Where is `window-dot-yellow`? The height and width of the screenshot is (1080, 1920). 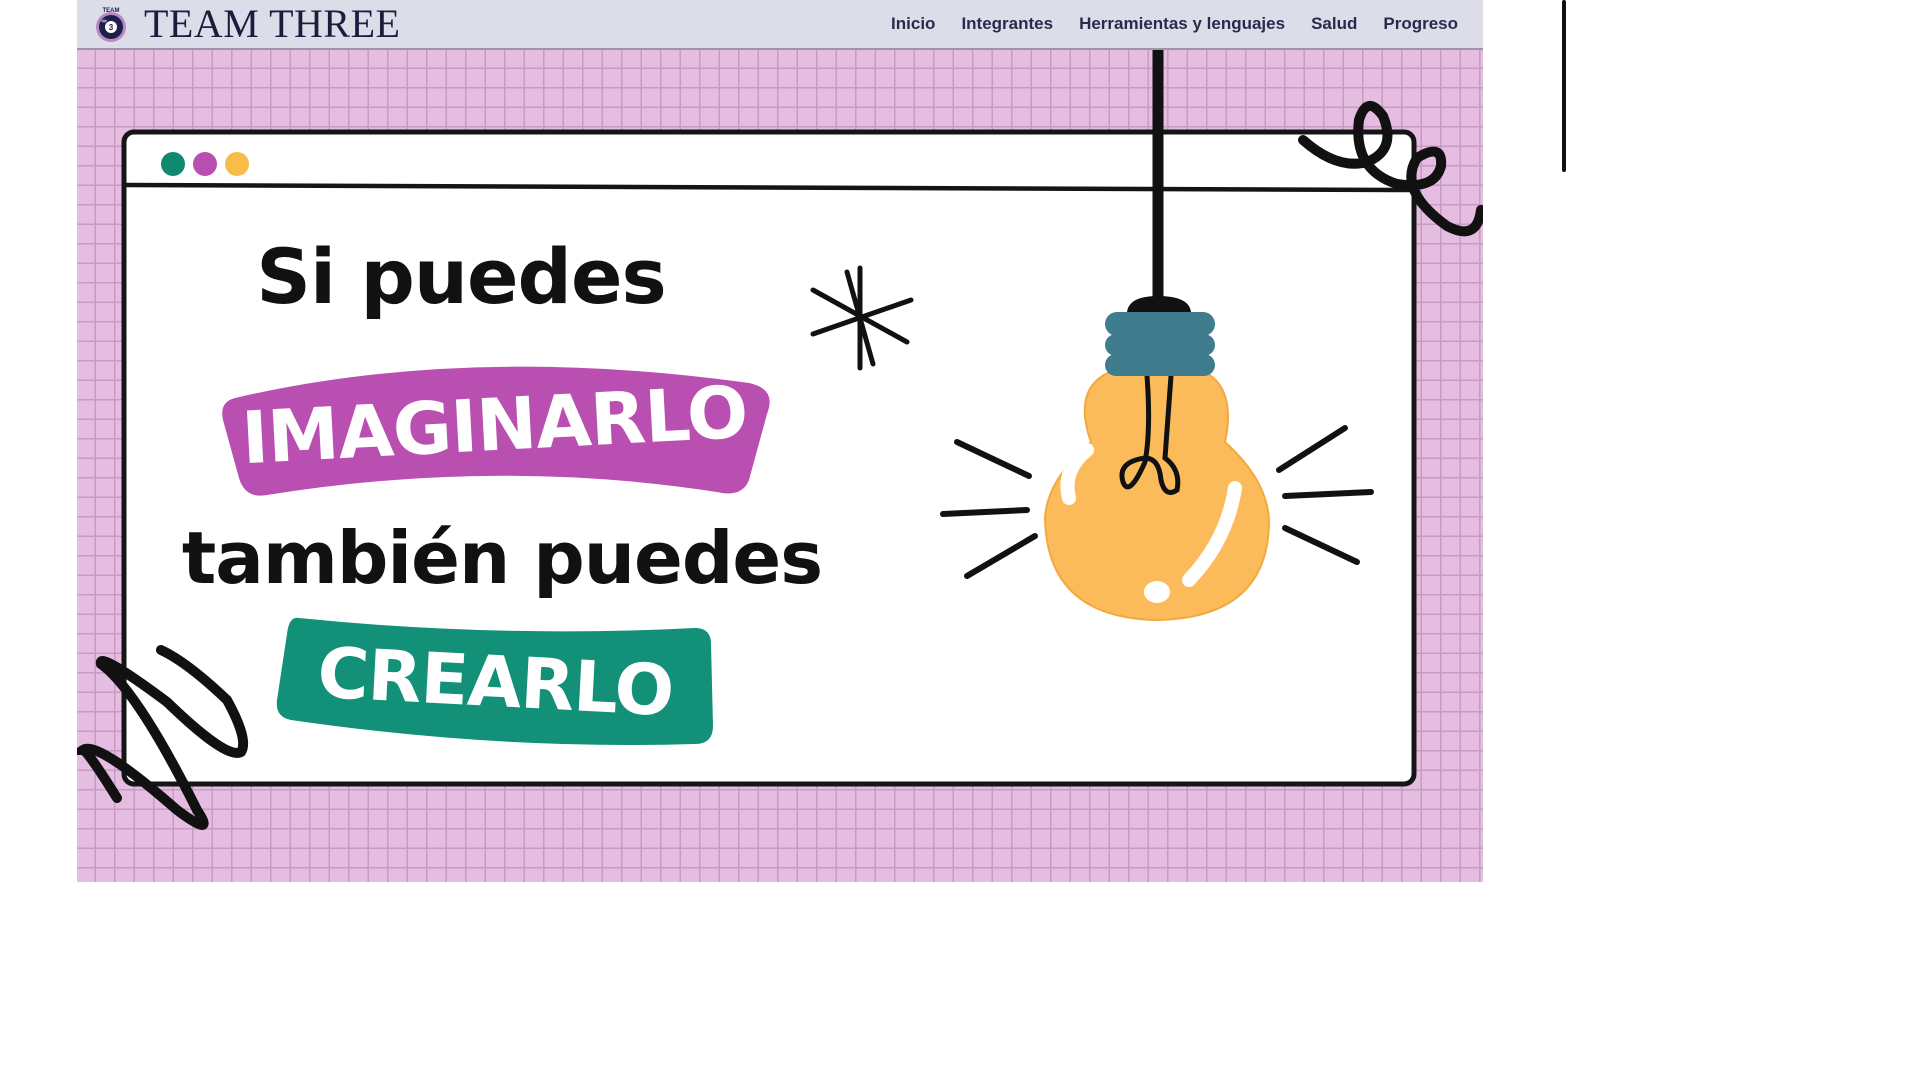 window-dot-yellow is located at coordinates (237, 164).